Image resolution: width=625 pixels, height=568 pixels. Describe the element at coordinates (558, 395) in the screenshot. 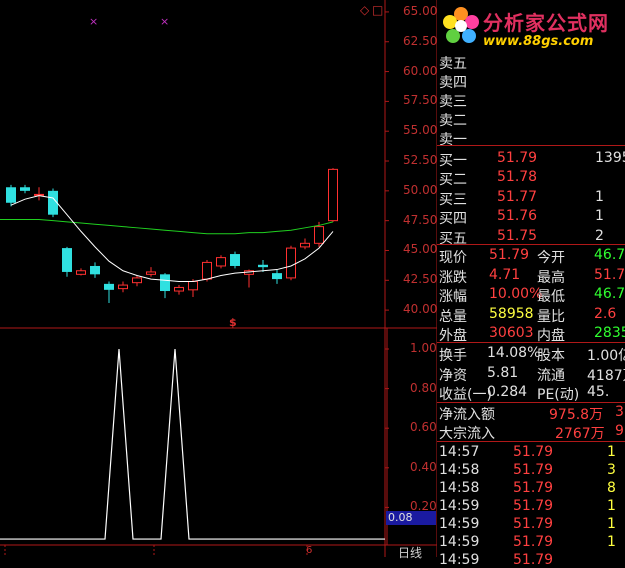

I see `fundamental-label: PE(动)` at that location.